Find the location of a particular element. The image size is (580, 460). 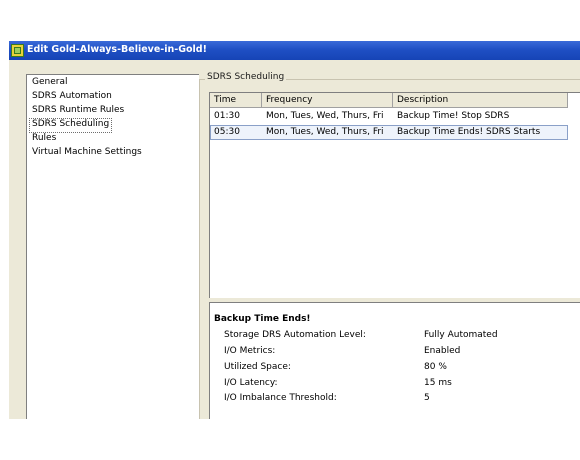

column-header-frequency: Frequency is located at coordinates (327, 100).